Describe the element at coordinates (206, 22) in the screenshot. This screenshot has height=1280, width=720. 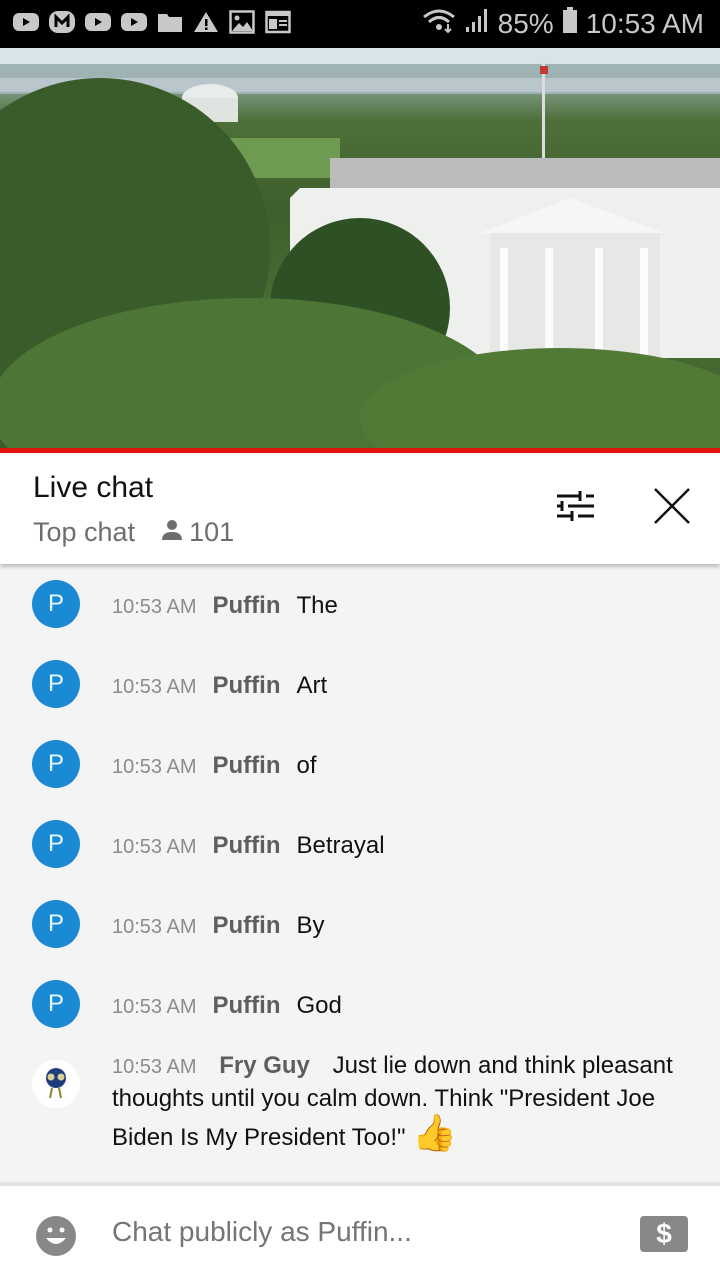
I see `warning-icon` at that location.